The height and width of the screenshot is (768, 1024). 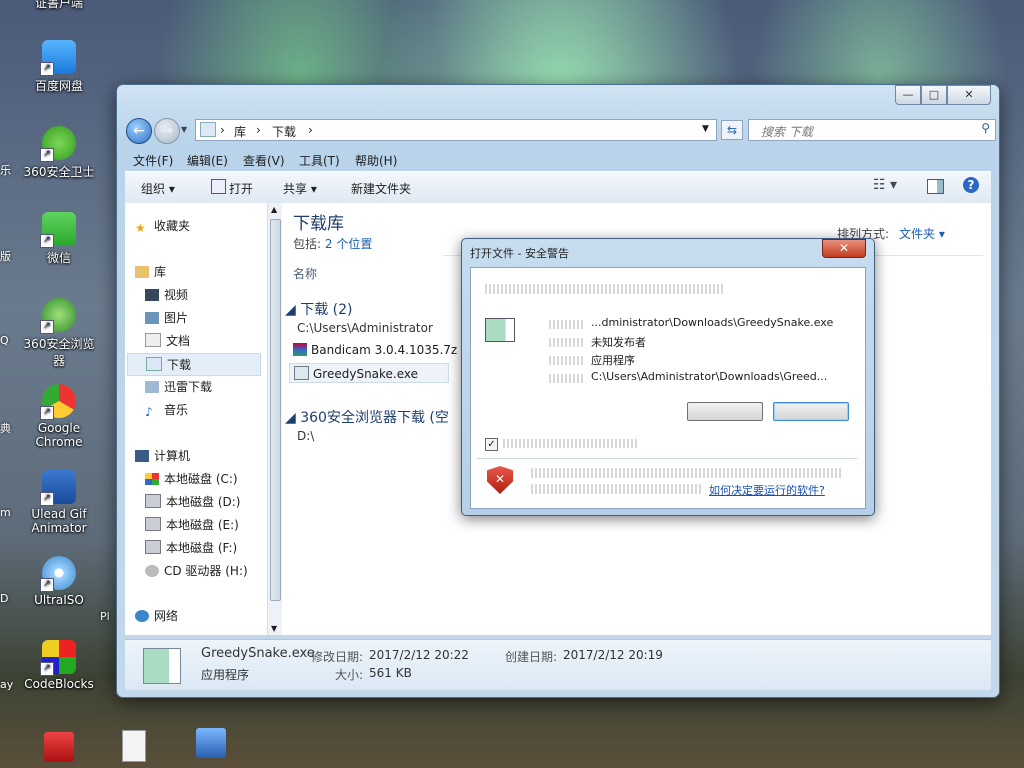 I want to click on edge-label: 版, so click(x=5, y=256).